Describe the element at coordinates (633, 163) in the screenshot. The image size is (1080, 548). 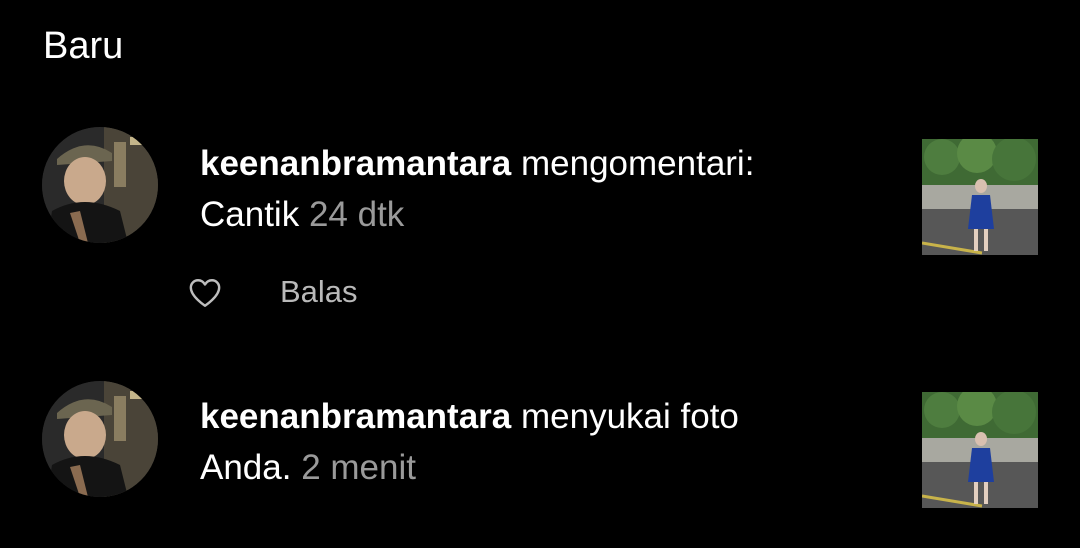
I see `action-text: mengomentari:` at that location.